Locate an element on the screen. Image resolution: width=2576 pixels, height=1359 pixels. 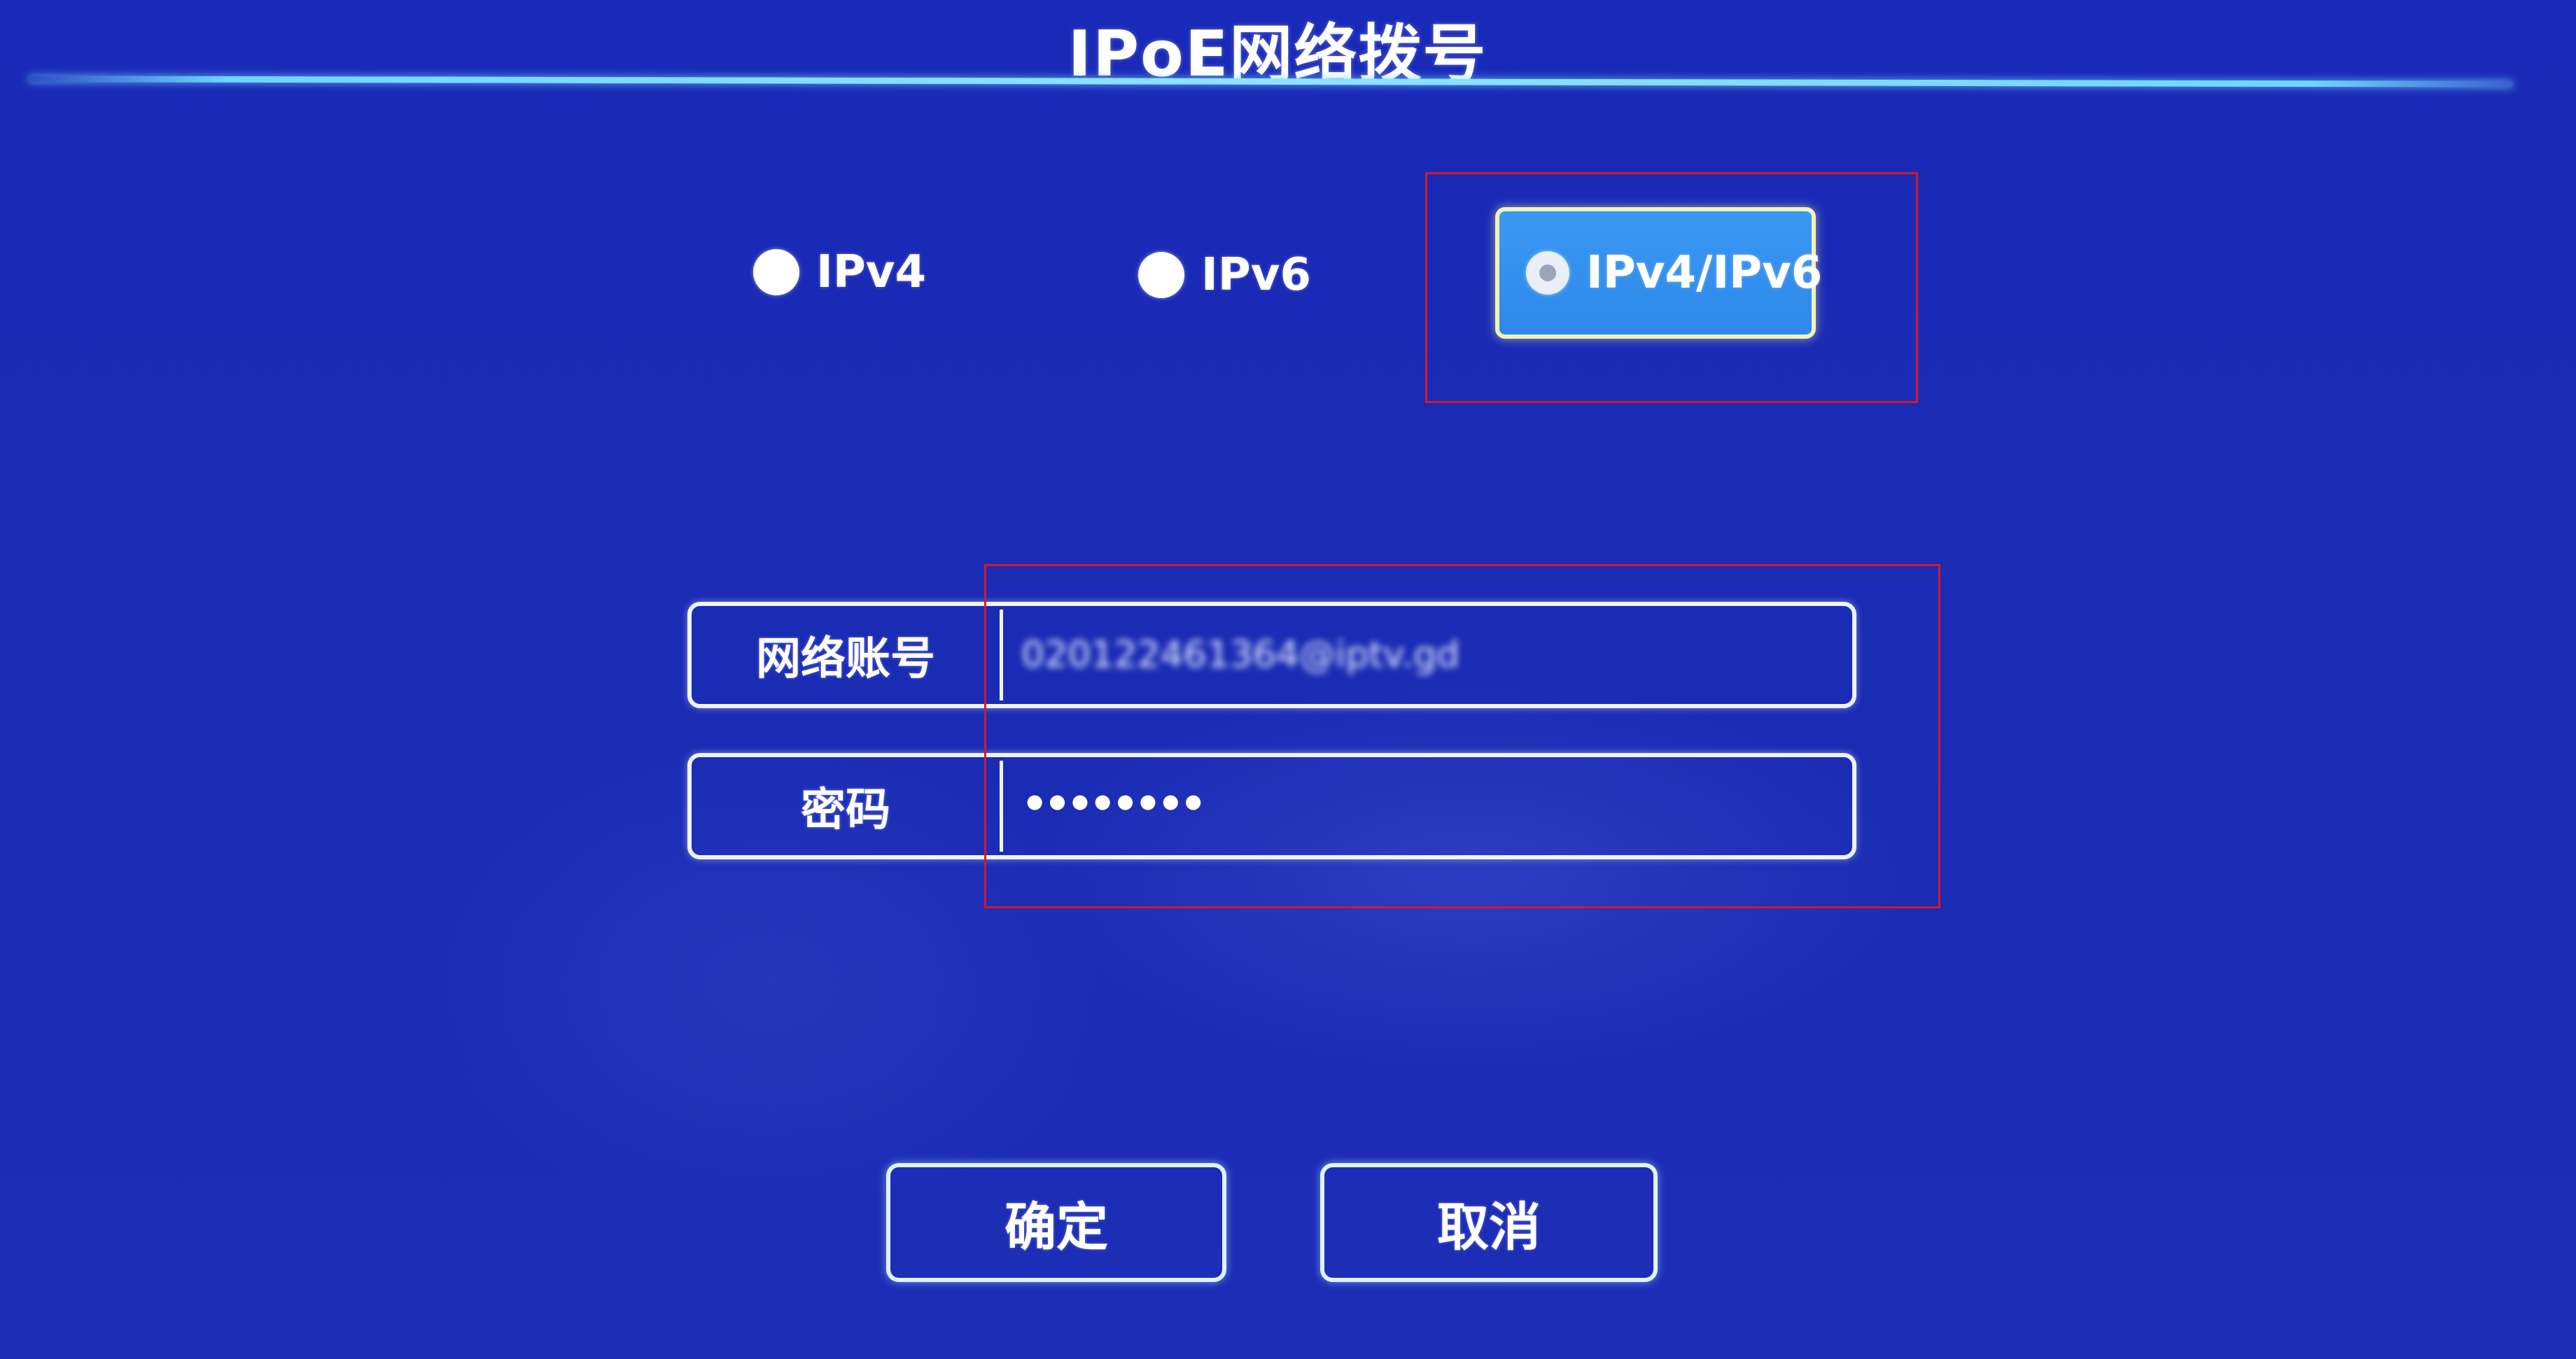
radio-option-label: IPv4 is located at coordinates (871, 272).